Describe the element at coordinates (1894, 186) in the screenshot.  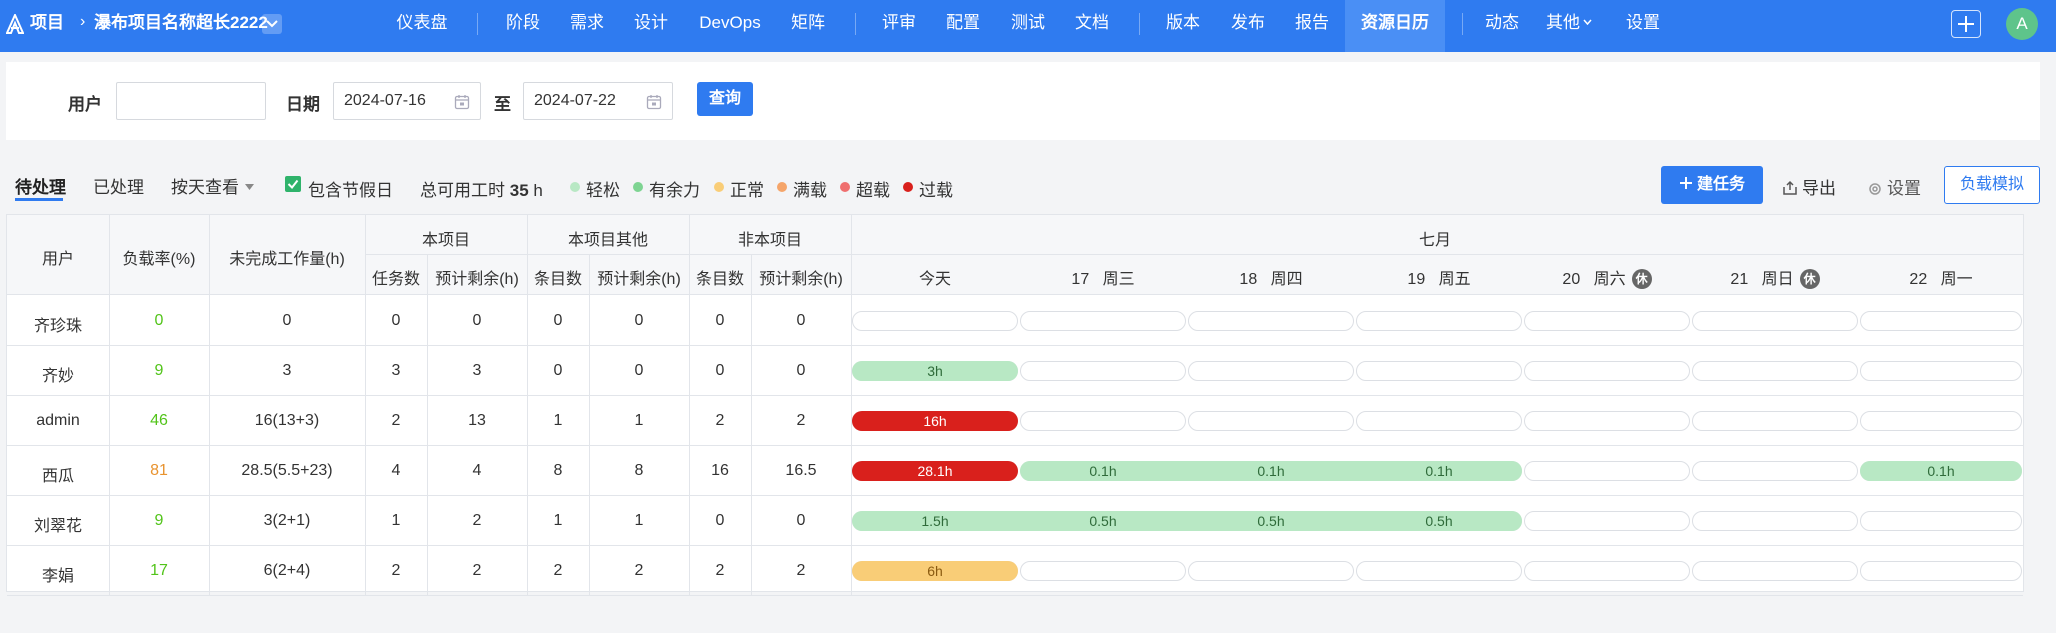
I see `settings-button: 设置` at that location.